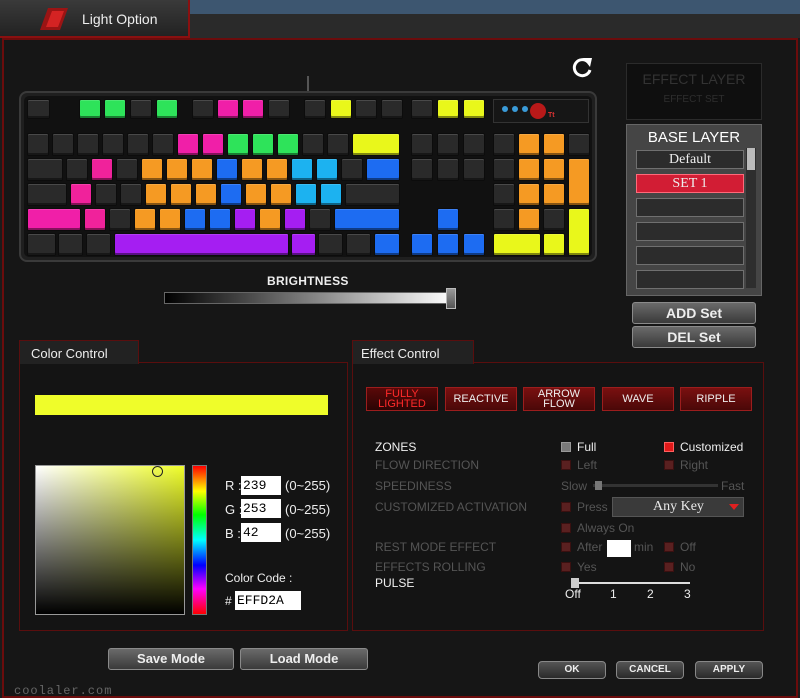  What do you see at coordinates (566, 567) in the screenshot?
I see `rolling-yes-checkbox` at bounding box center [566, 567].